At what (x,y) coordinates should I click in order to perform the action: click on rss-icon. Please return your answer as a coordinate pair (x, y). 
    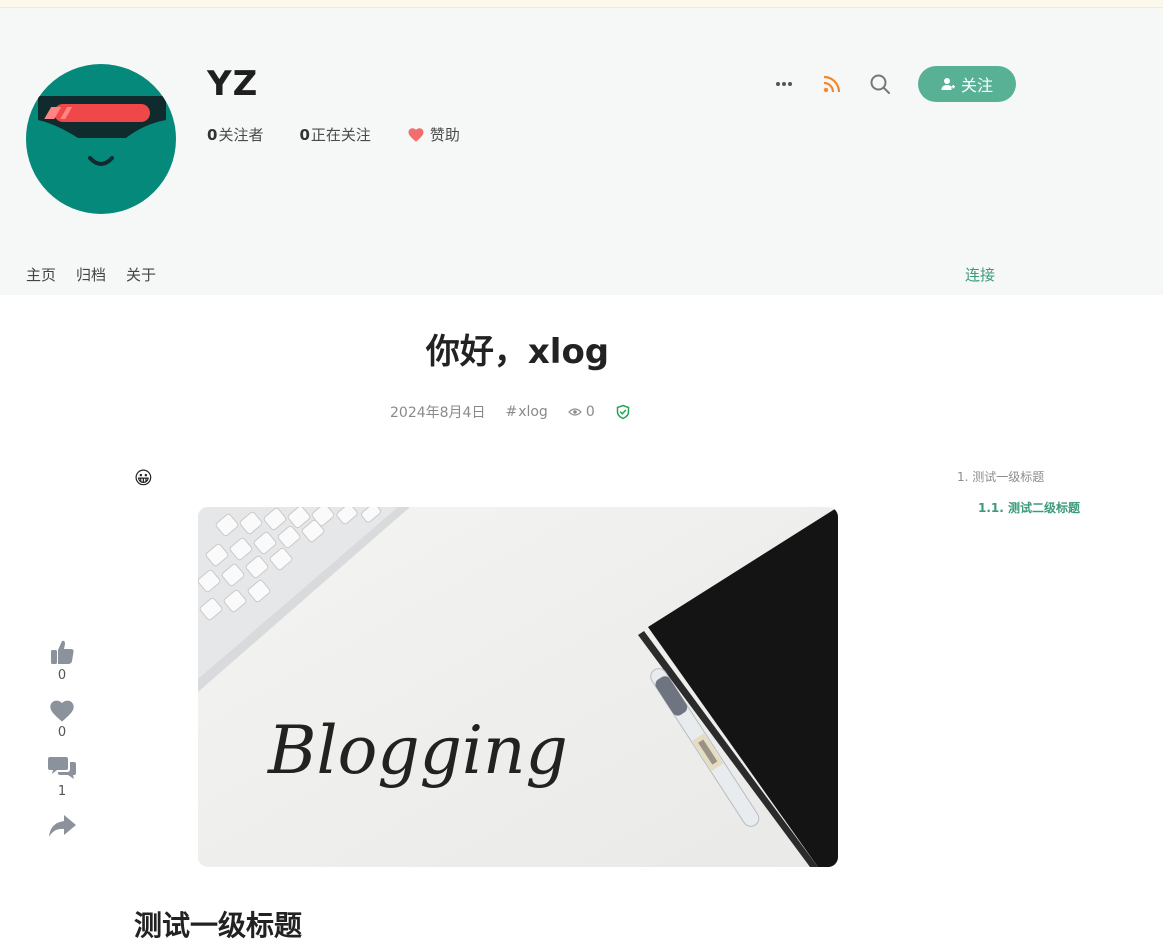
    Looking at the image, I should click on (832, 84).